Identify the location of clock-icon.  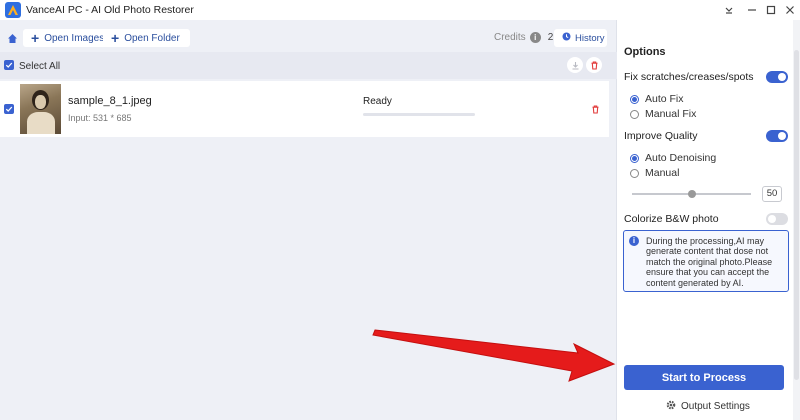
(566, 38).